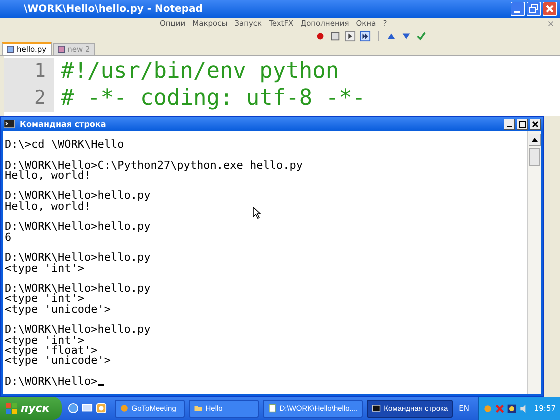 This screenshot has height=420, width=560. I want to click on code-line: #!/usr/bin/env python, so click(200, 71).